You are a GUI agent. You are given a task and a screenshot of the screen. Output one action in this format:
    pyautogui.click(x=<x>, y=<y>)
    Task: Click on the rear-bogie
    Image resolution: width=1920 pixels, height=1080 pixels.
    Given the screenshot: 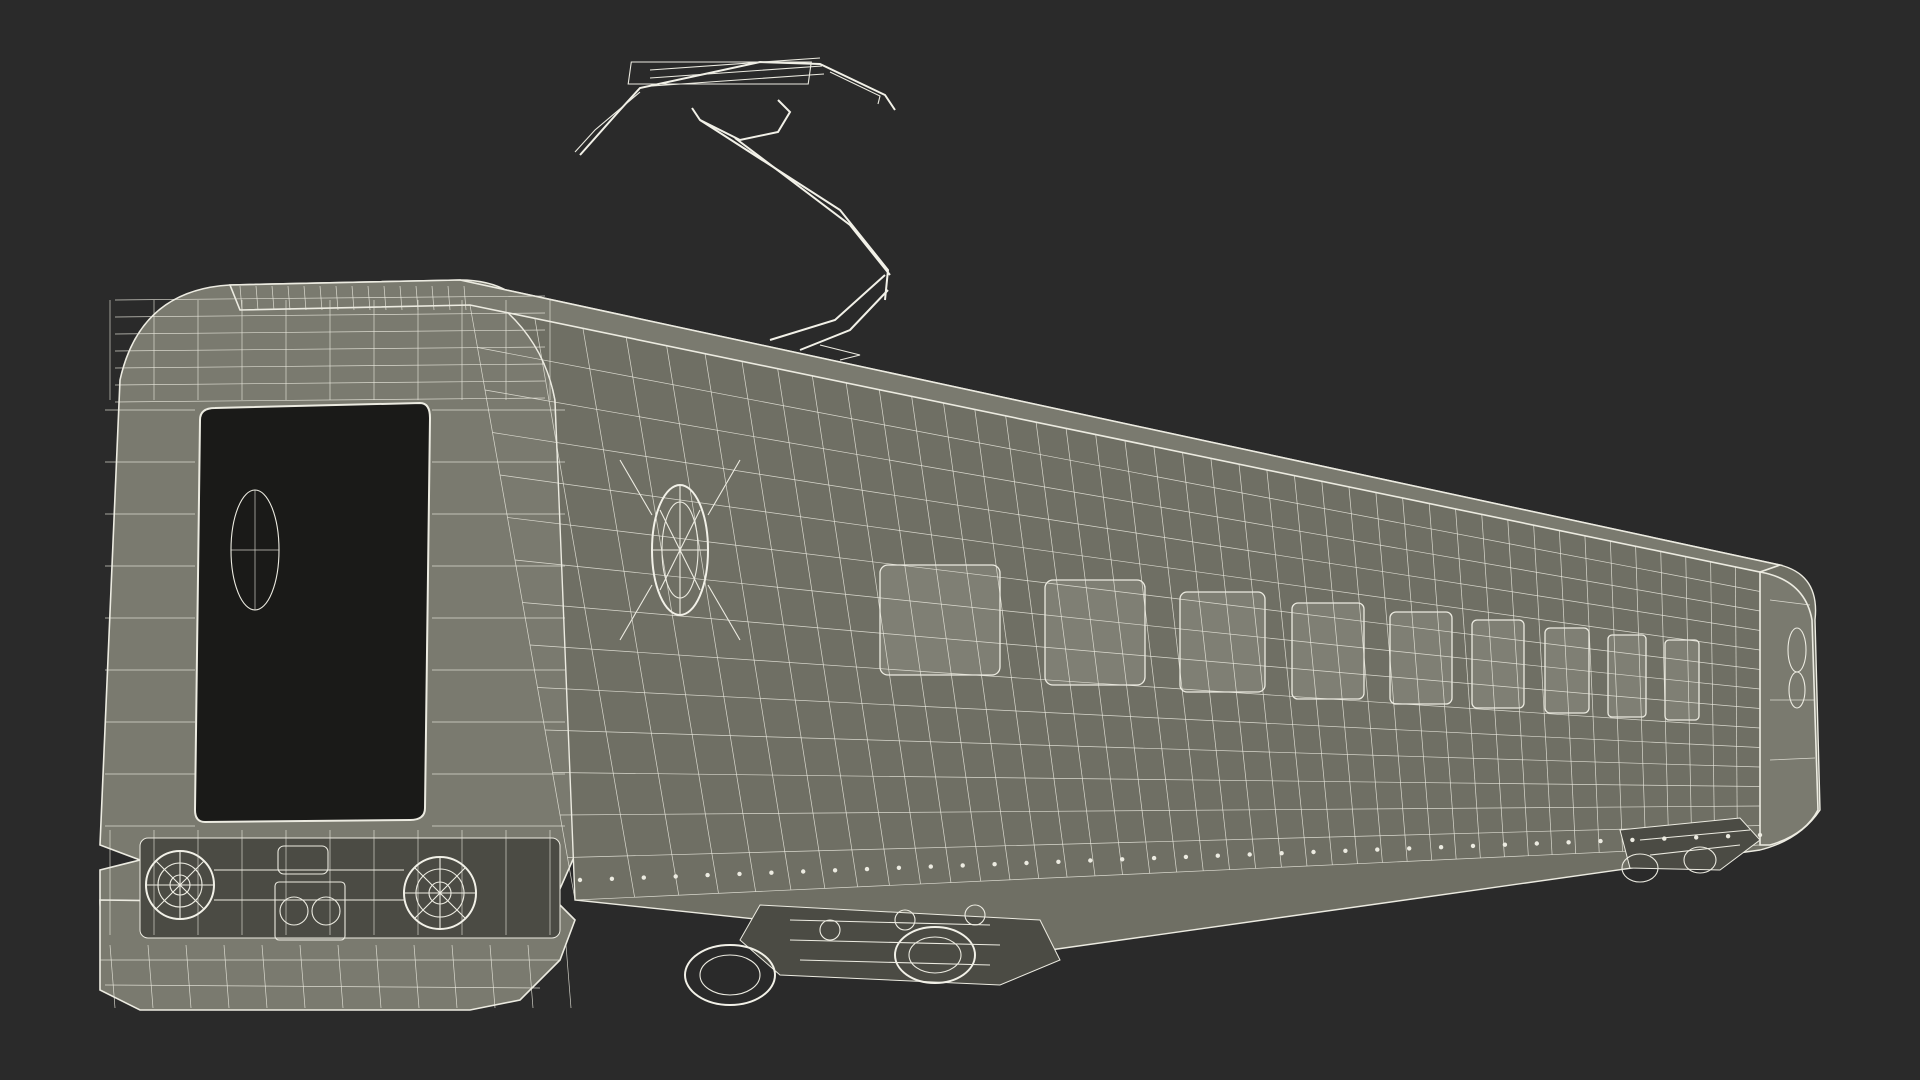 What is the action you would take?
    pyautogui.click(x=1690, y=850)
    